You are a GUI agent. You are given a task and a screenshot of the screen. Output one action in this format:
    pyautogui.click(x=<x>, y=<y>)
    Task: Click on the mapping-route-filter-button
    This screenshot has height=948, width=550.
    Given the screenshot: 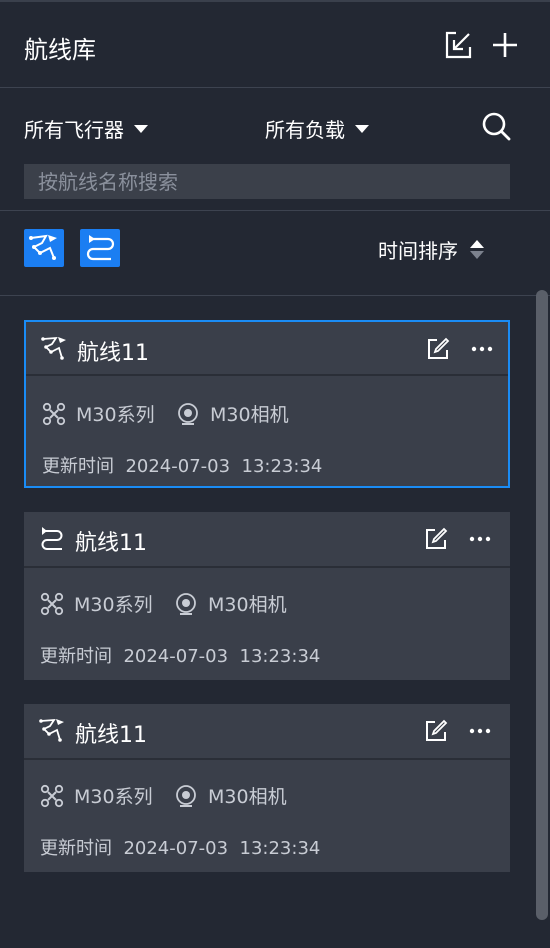 What is the action you would take?
    pyautogui.click(x=100, y=248)
    